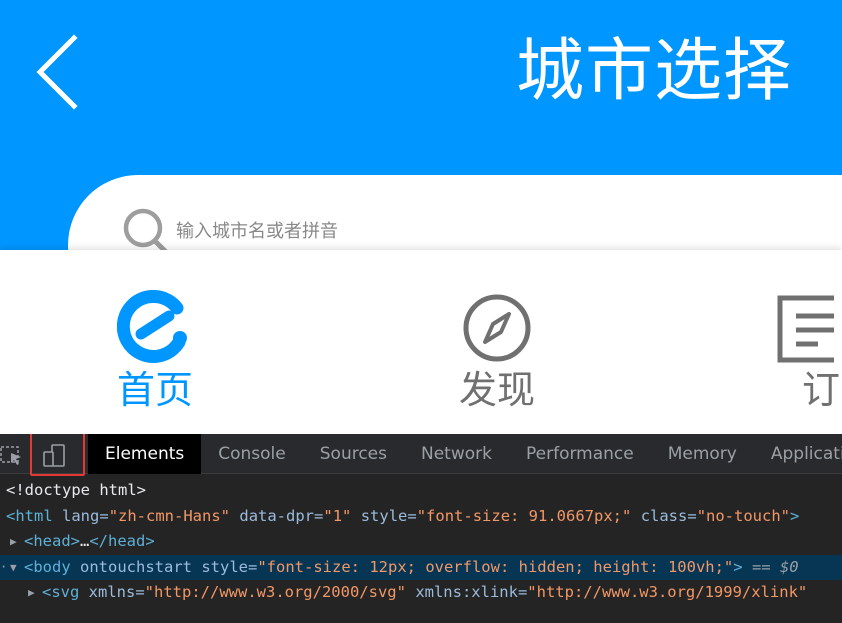  Describe the element at coordinates (13, 568) in the screenshot. I see `collapse-arrow-icon: ▼` at that location.